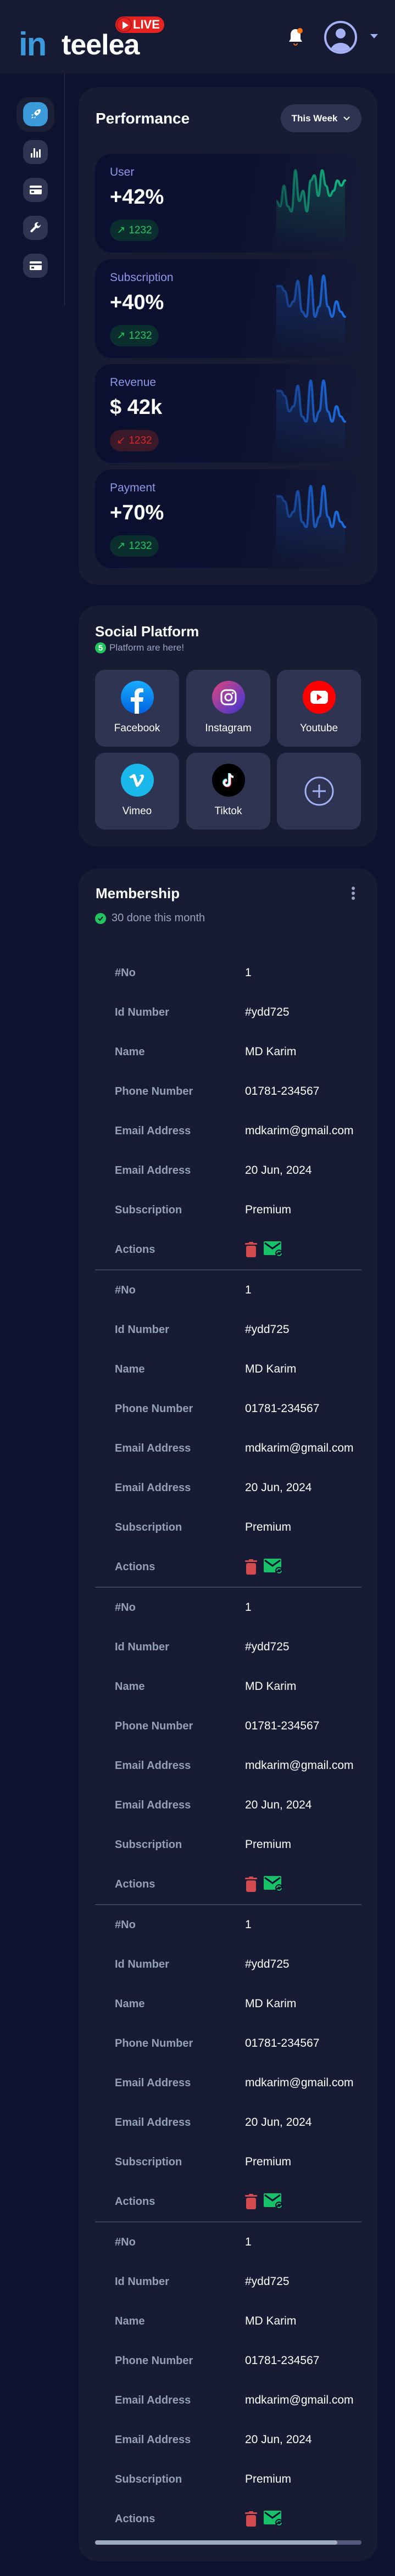 The width and height of the screenshot is (395, 2576). Describe the element at coordinates (137, 791) in the screenshot. I see `platform-tile-vimeo: Vimeo` at that location.